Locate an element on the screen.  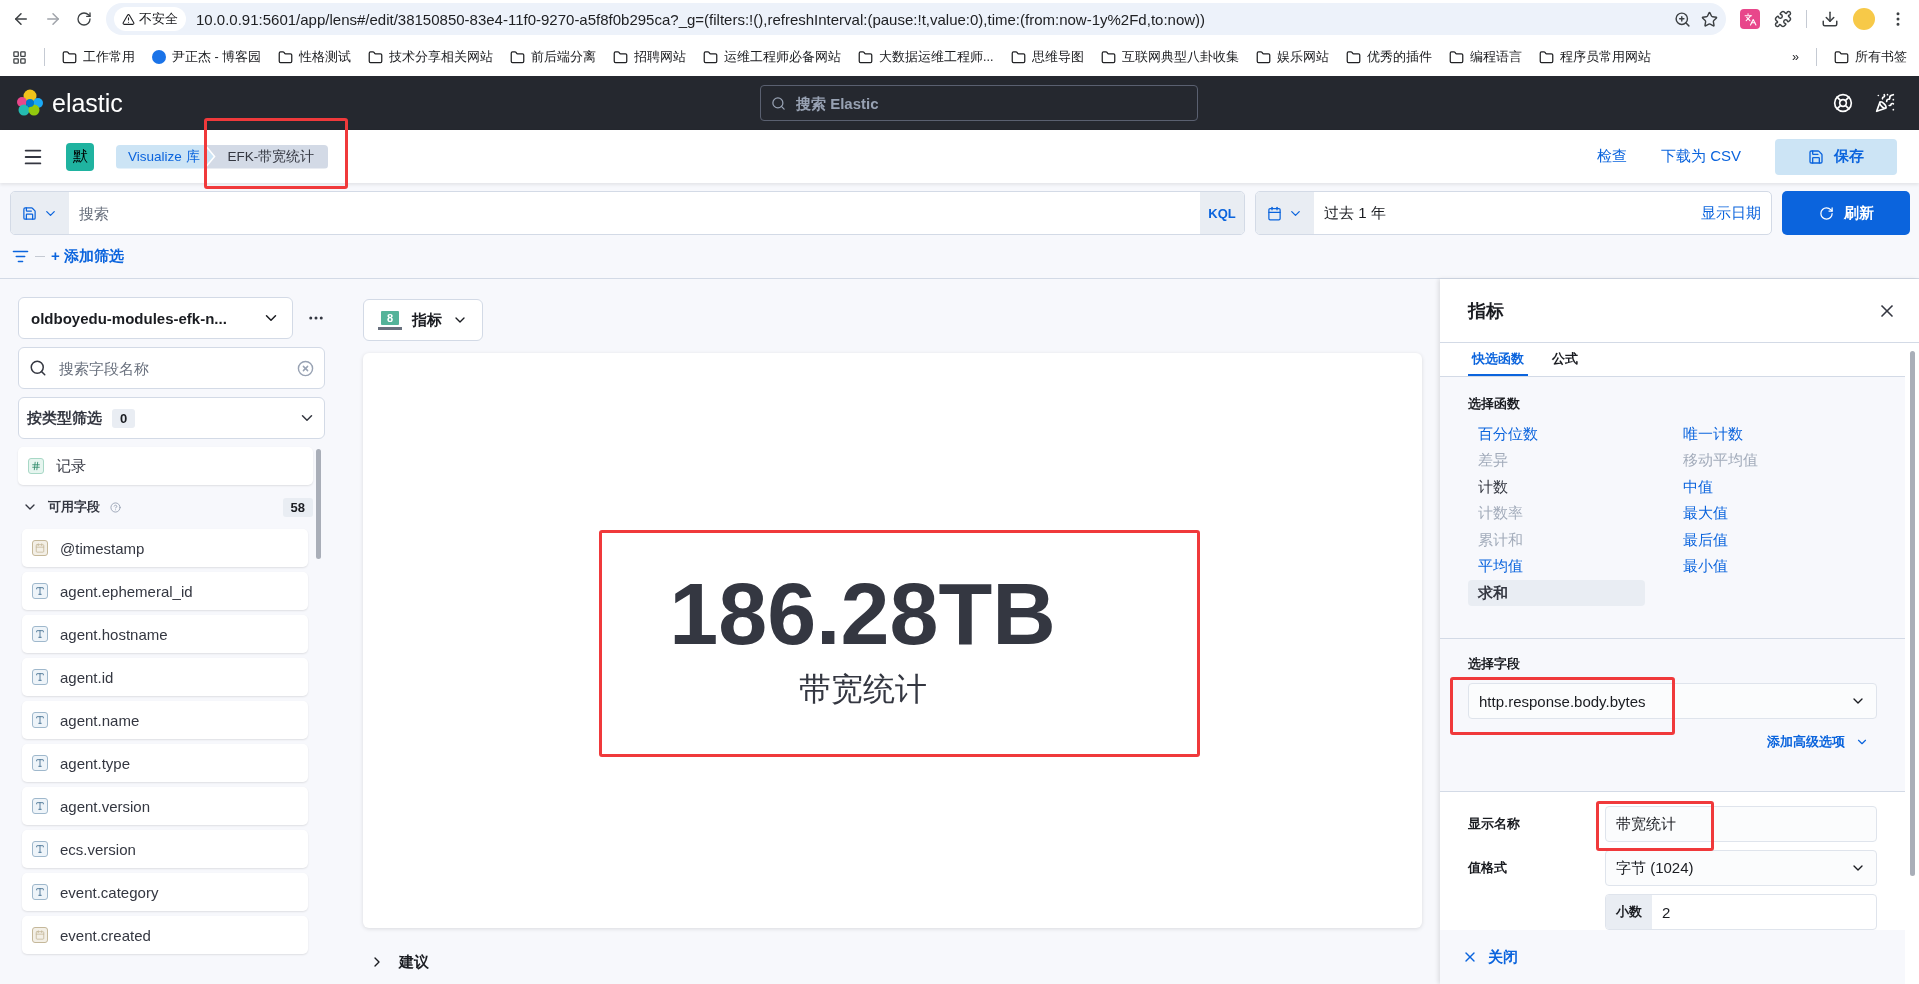
bookmark: 前后端分离 is located at coordinates (553, 57).